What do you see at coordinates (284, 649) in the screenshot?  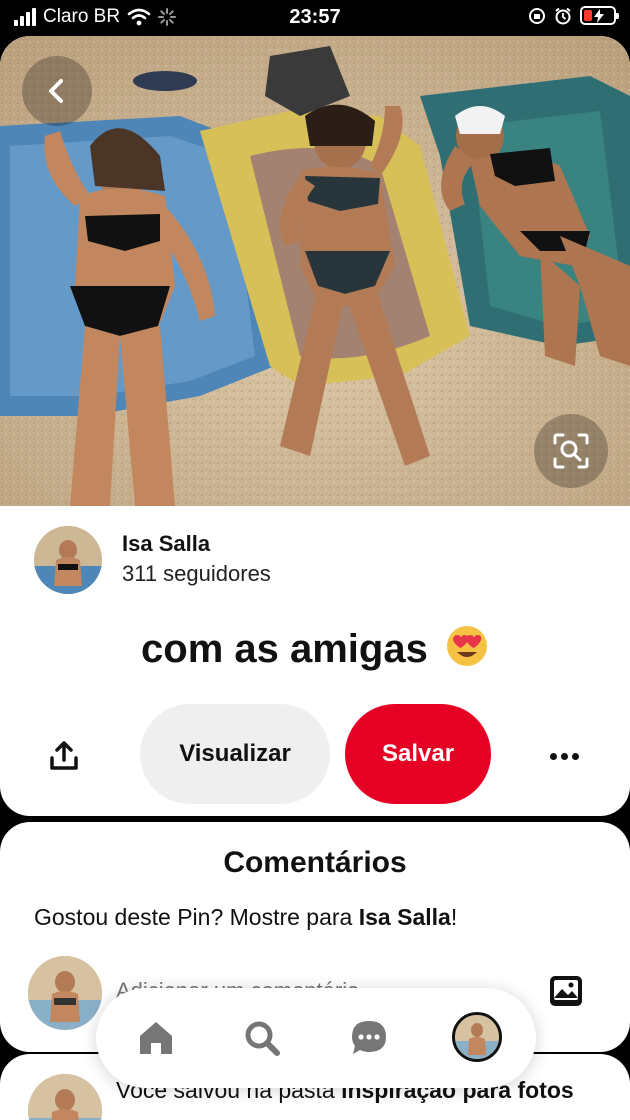 I see `pin-title-text: com as amigas` at bounding box center [284, 649].